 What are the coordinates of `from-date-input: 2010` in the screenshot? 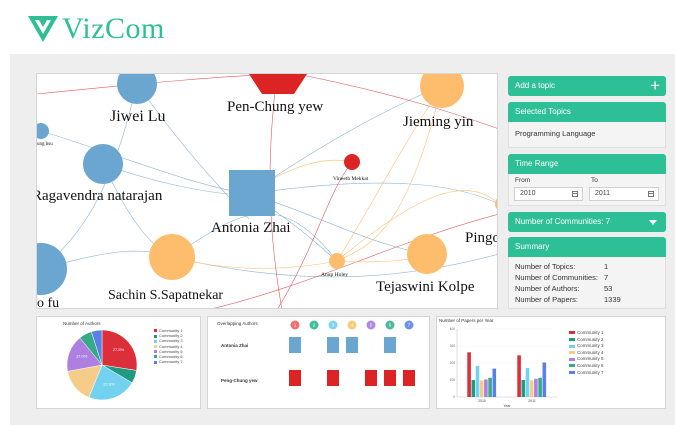 It's located at (548, 194).